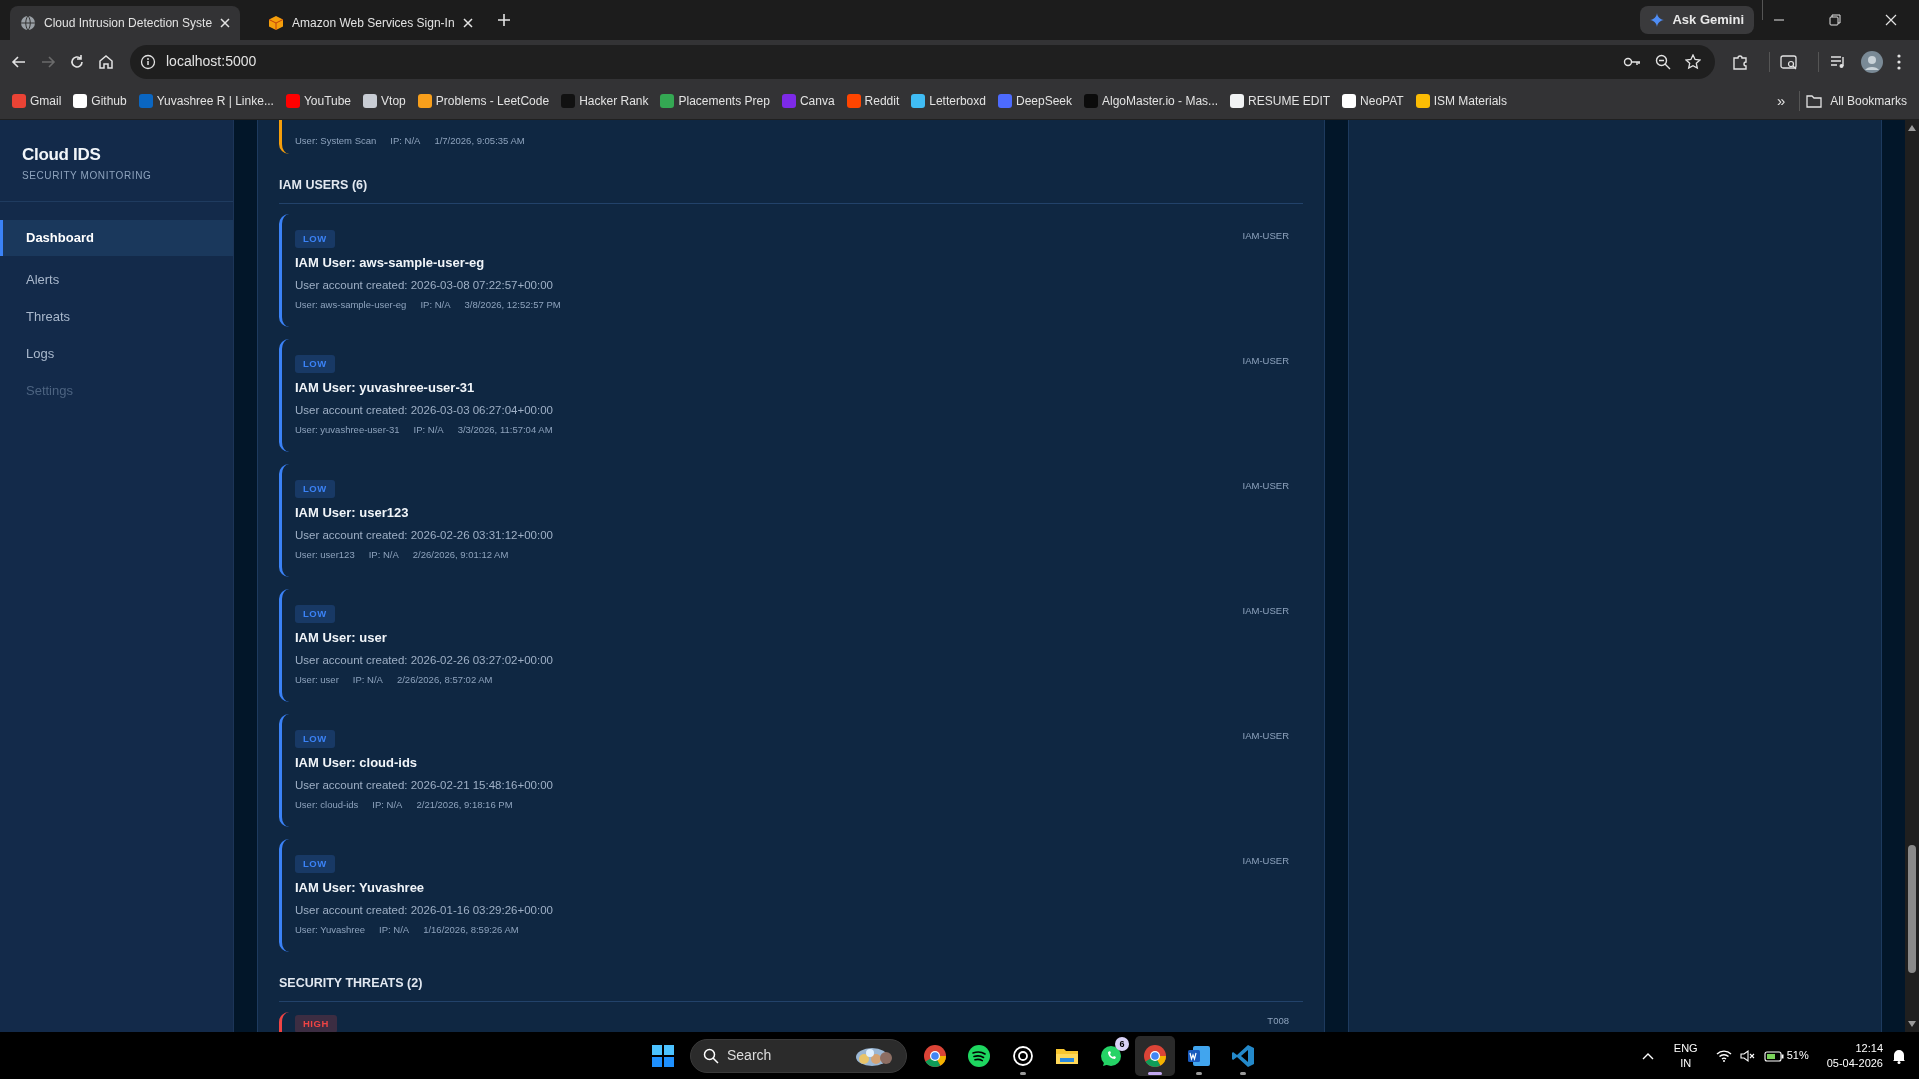  Describe the element at coordinates (1773, 1055) in the screenshot. I see `battery-icon` at that location.